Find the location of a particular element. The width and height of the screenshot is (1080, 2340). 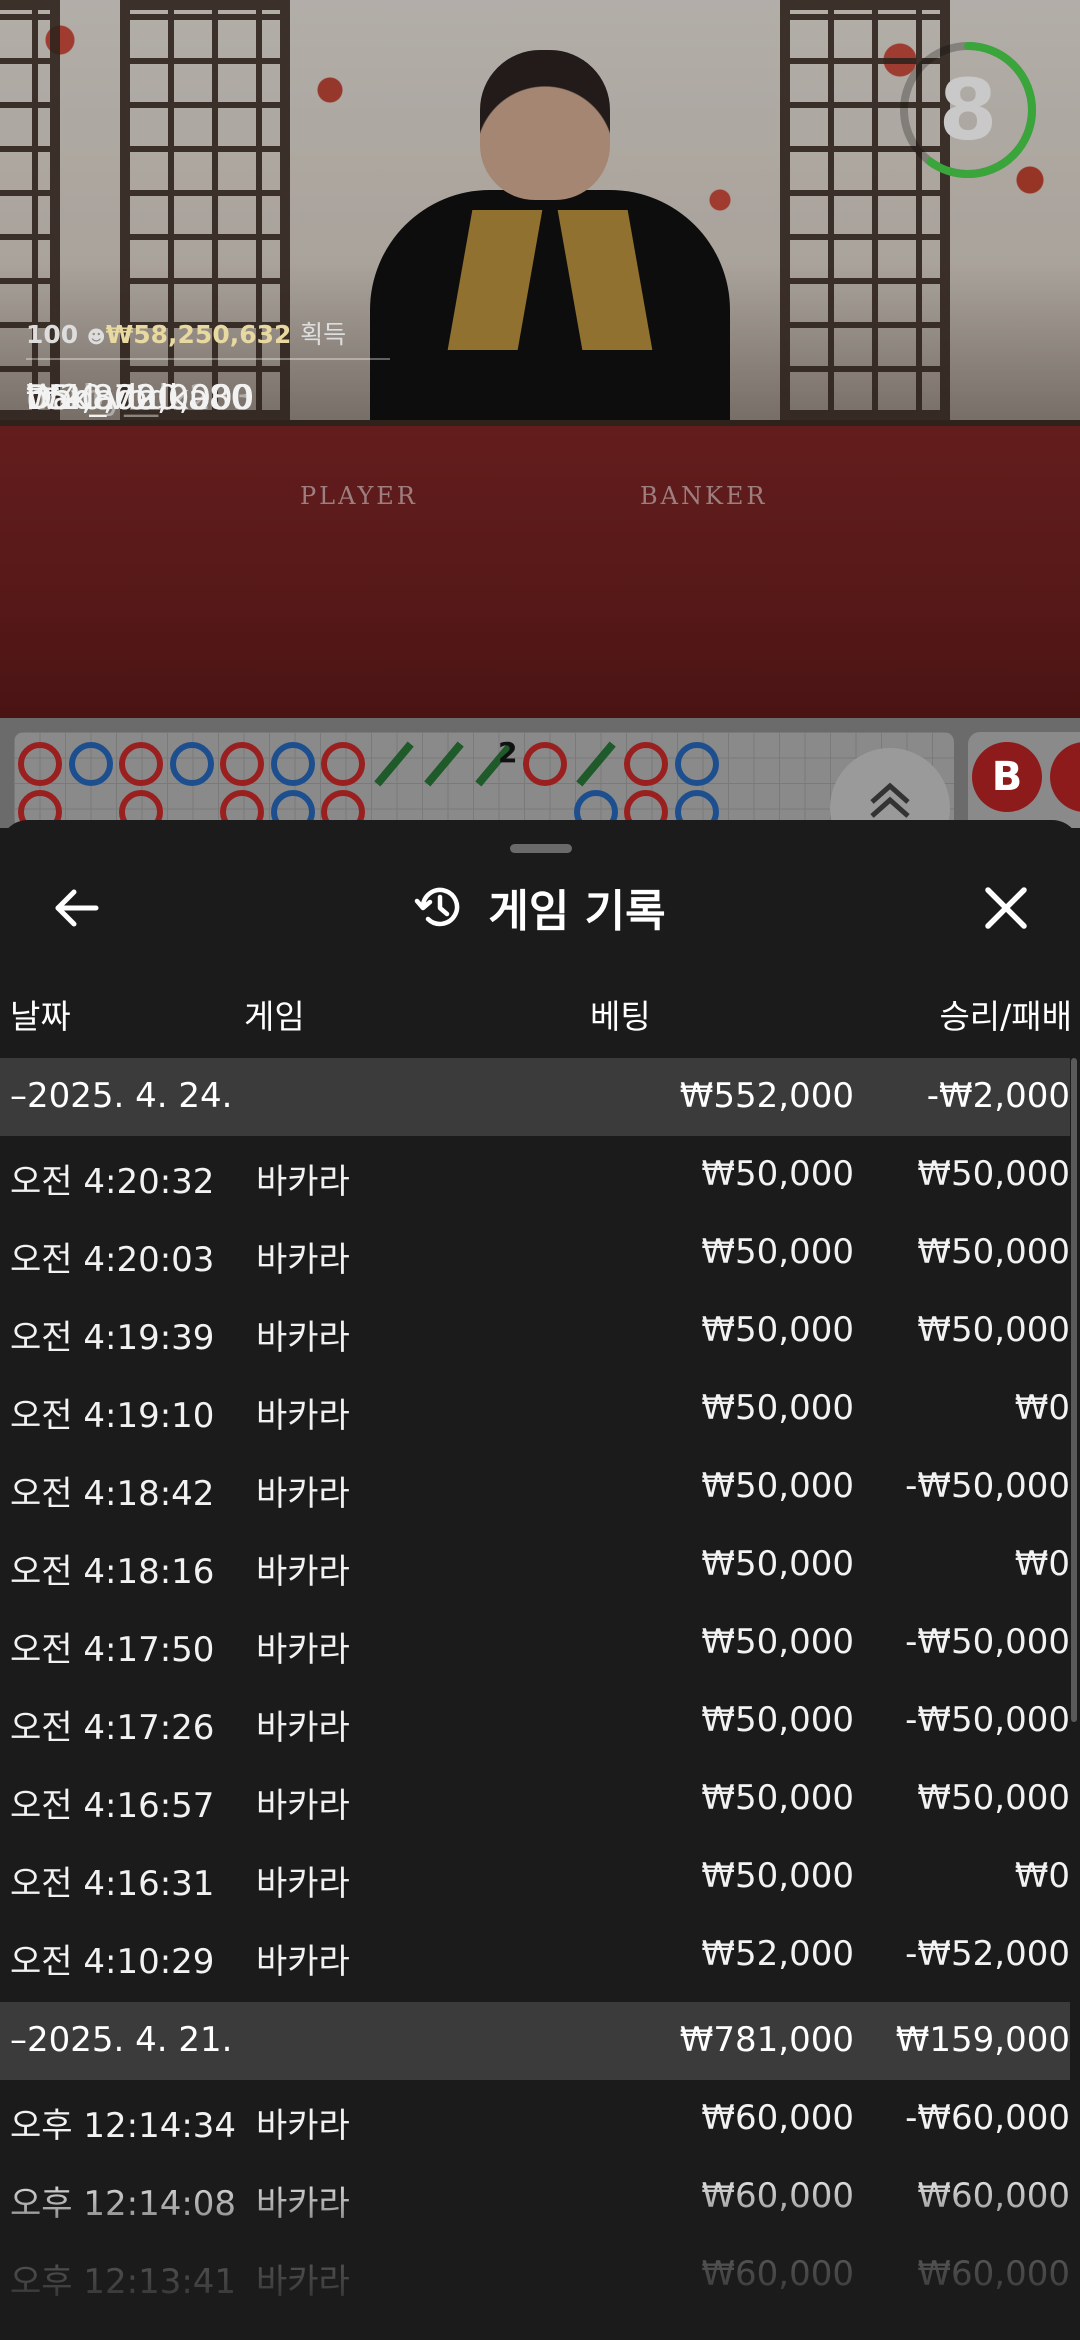

row-time: 오전 4:17:50 is located at coordinates (112, 1650).